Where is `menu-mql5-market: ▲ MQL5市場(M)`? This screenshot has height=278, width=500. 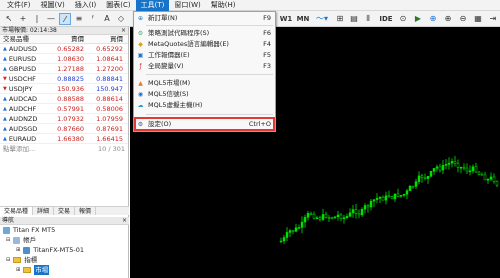 menu-mql5-market: ▲ MQL5市場(M) is located at coordinates (204, 83).